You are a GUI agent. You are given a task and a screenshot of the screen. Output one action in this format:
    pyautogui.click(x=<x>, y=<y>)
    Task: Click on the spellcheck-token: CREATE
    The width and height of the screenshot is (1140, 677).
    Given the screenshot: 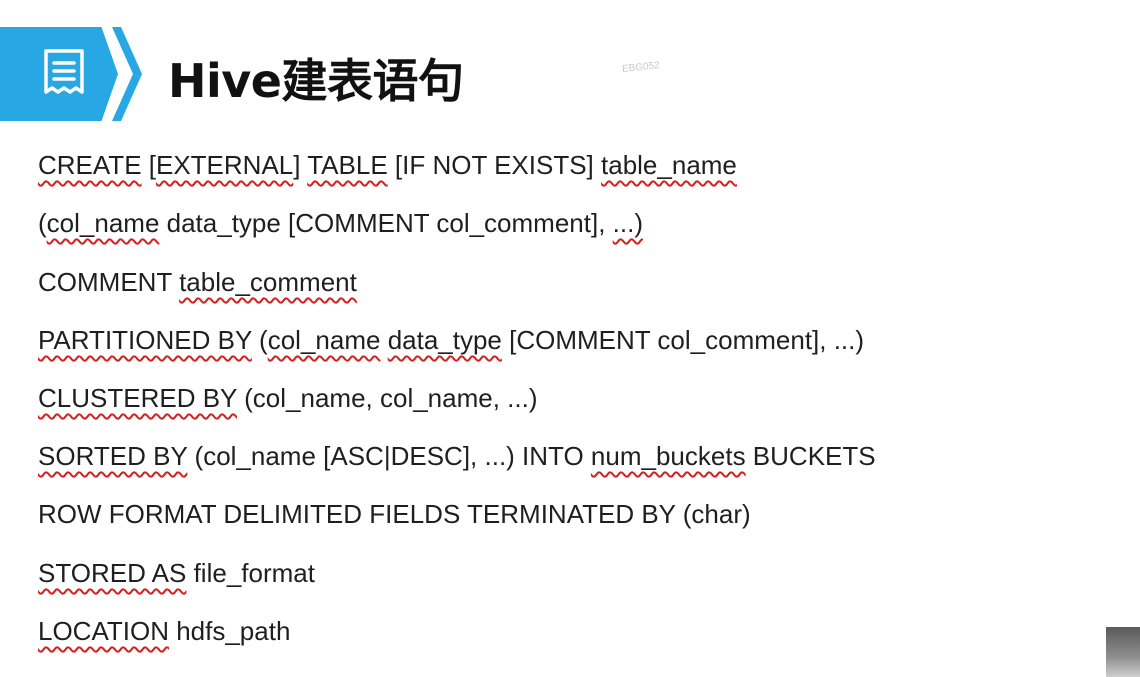 What is the action you would take?
    pyautogui.click(x=90, y=165)
    